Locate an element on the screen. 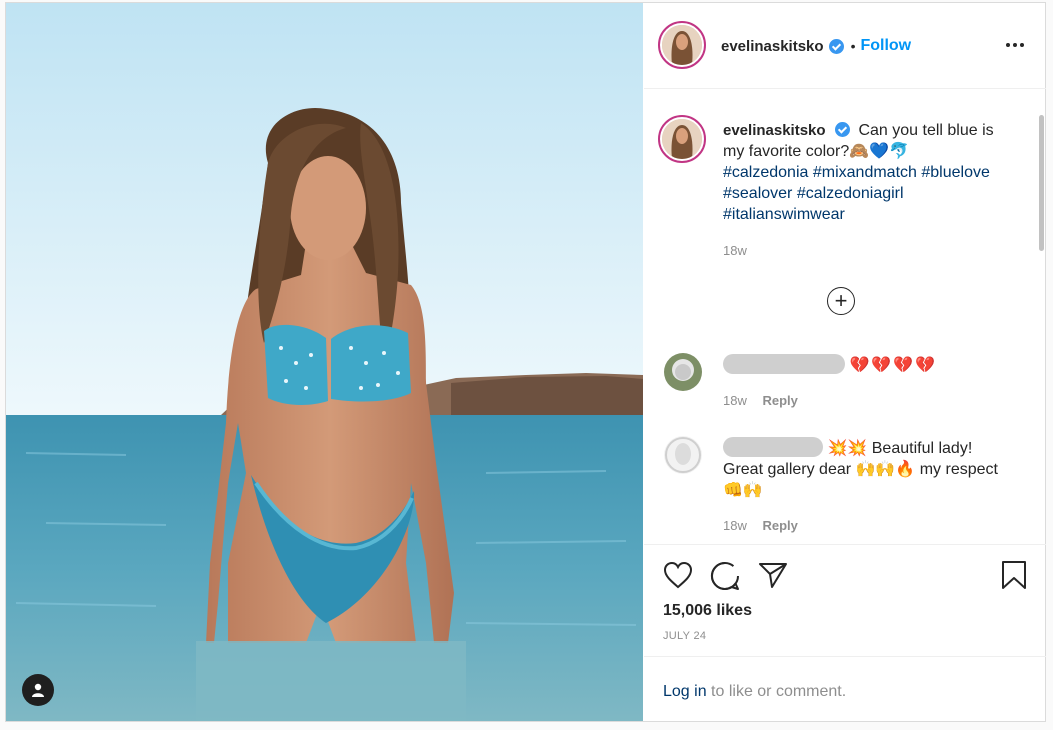 Image resolution: width=1053 pixels, height=730 pixels. save-button is located at coordinates (1014, 577).